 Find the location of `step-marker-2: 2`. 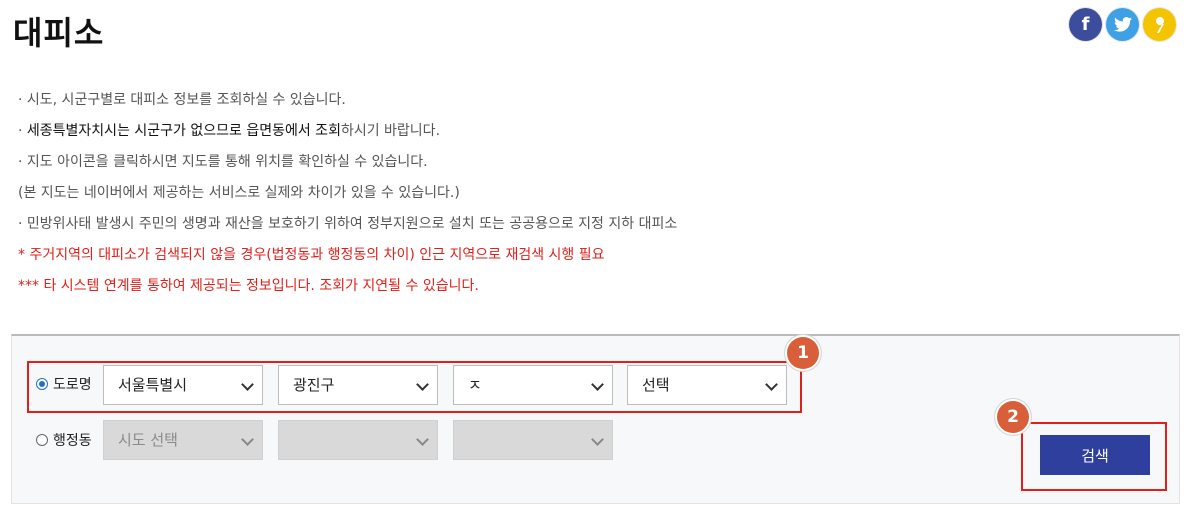

step-marker-2: 2 is located at coordinates (1013, 417).